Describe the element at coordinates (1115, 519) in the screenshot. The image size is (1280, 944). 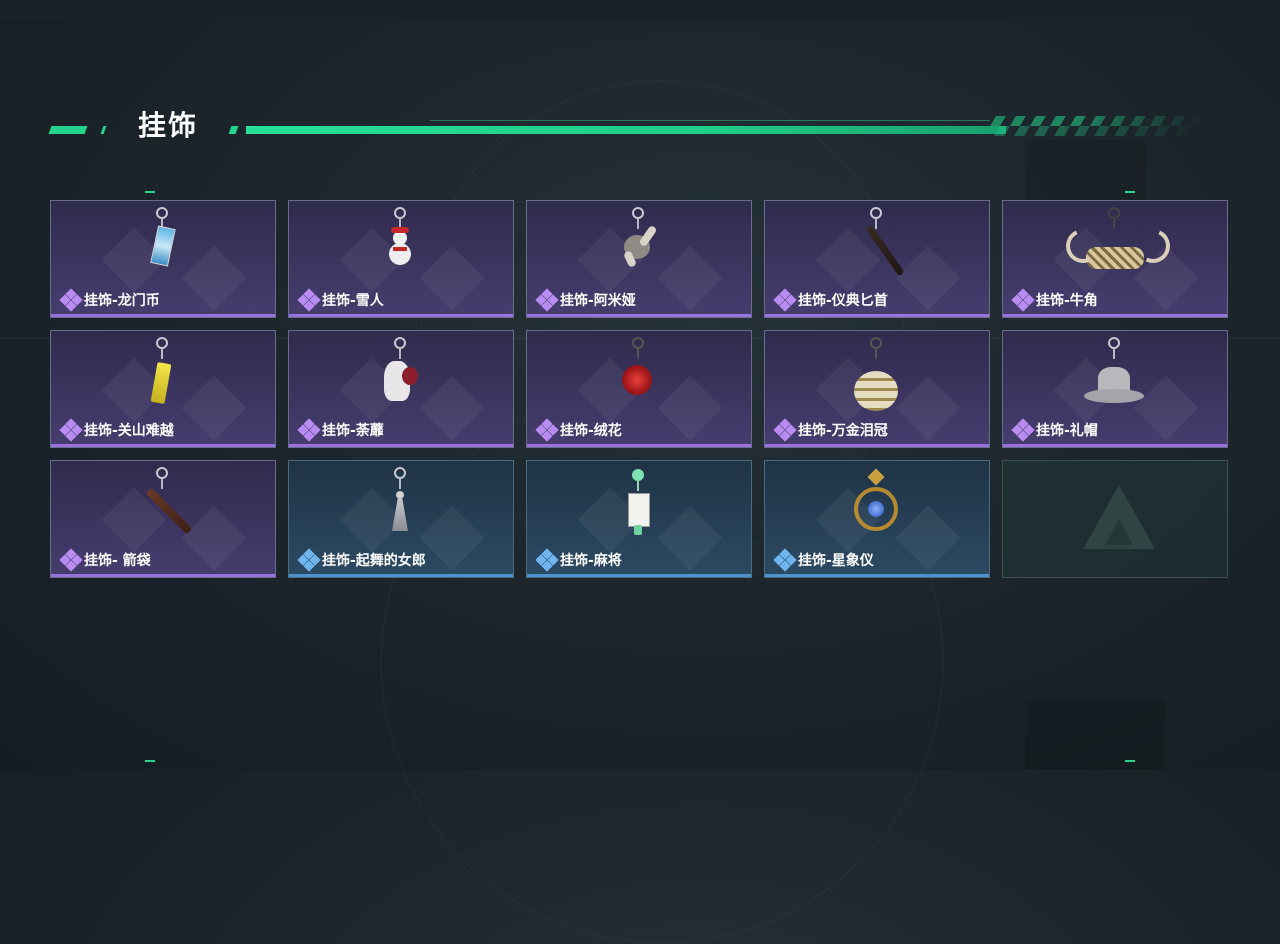
I see `empty-slot` at that location.